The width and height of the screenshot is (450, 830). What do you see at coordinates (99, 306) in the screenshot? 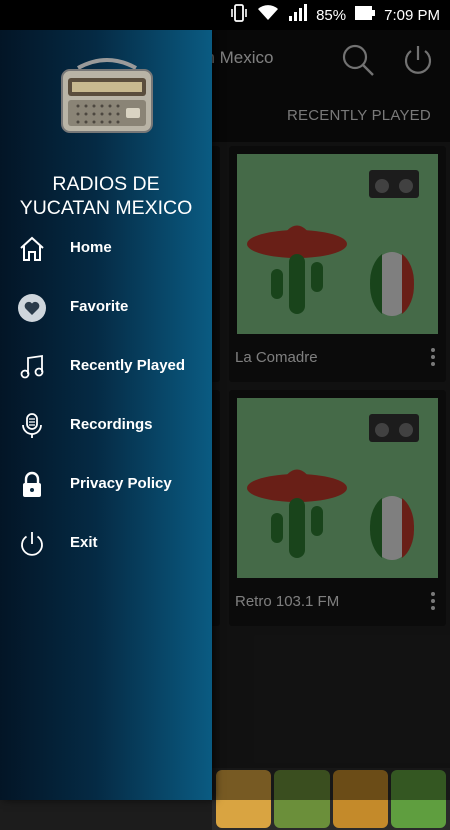
I see `menu-item-label: Favorite` at bounding box center [99, 306].